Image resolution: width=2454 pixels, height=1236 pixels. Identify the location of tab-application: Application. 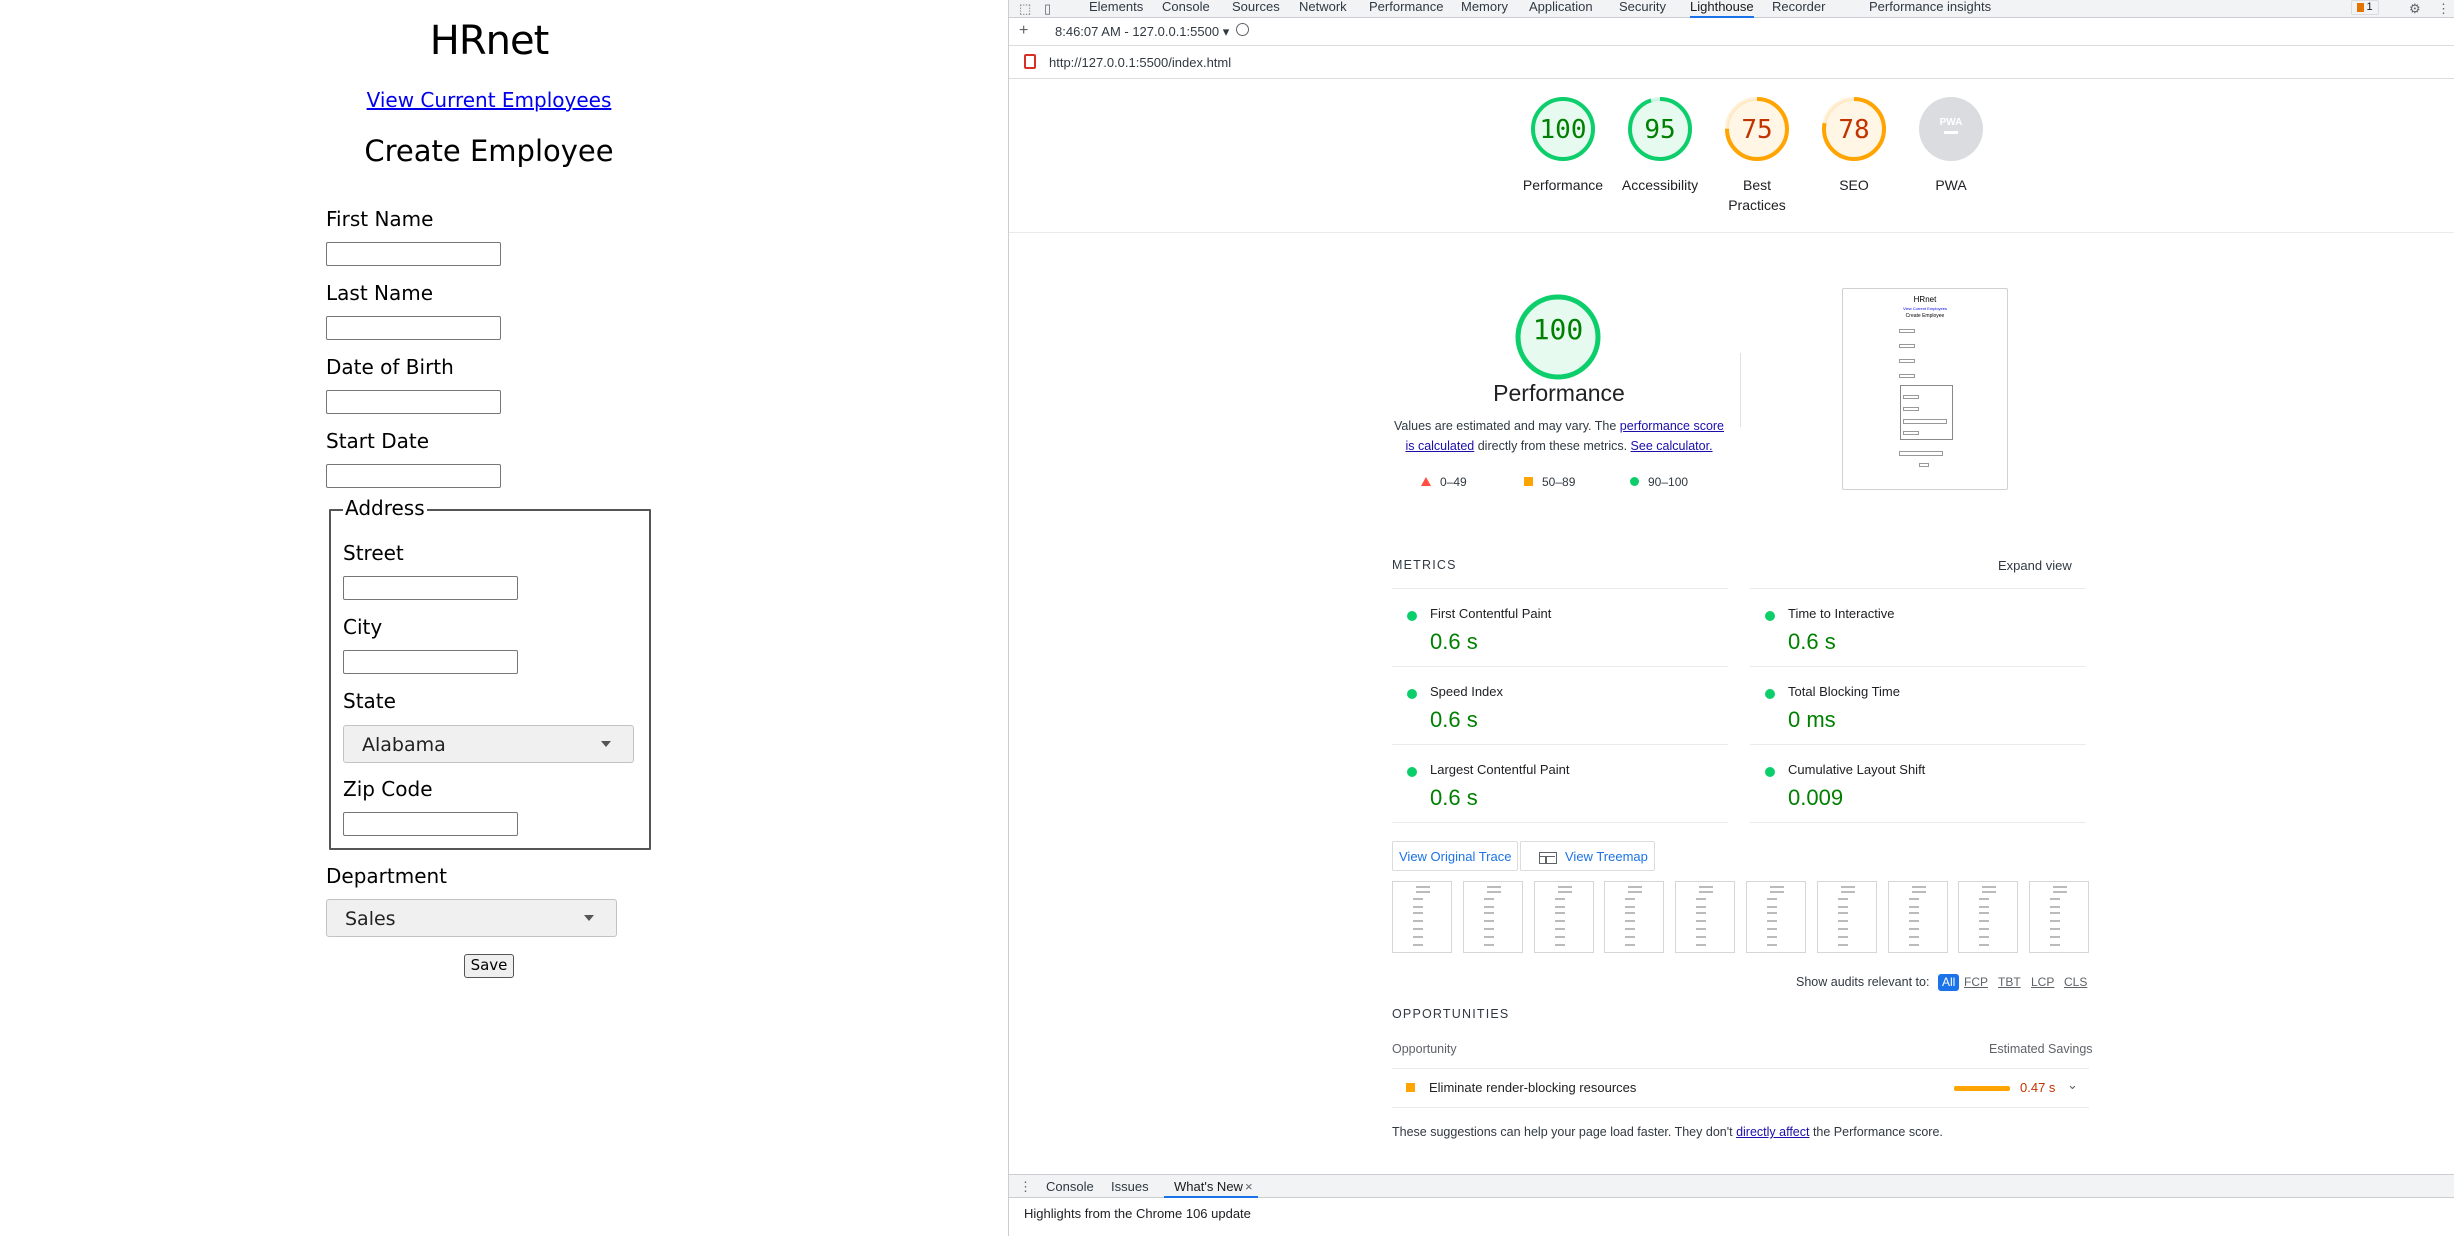
(1561, 9).